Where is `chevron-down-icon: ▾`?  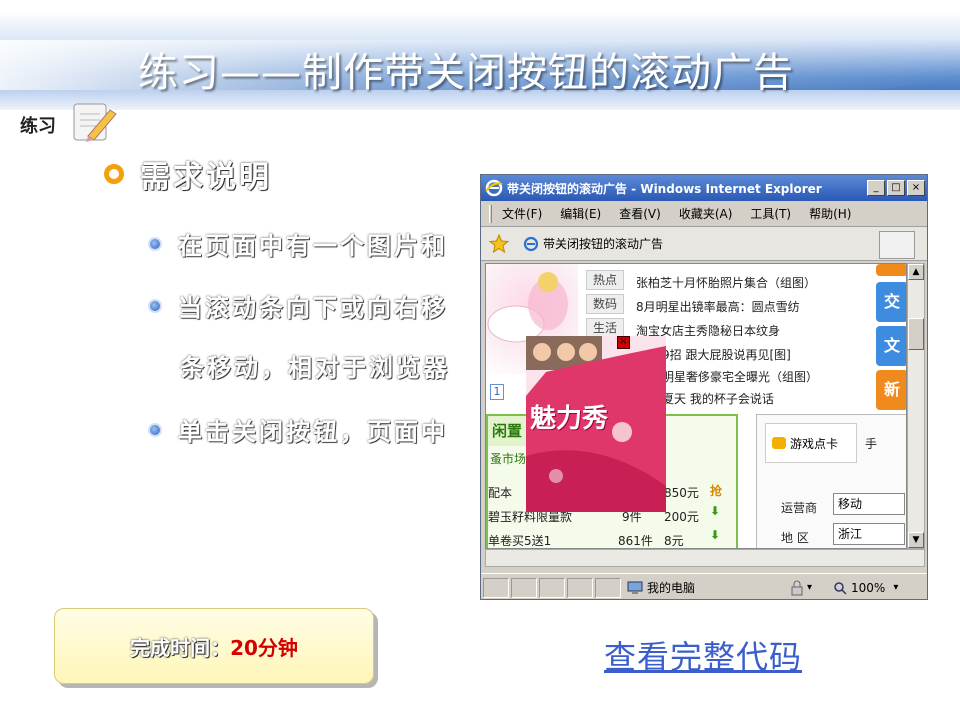 chevron-down-icon: ▾ is located at coordinates (810, 587).